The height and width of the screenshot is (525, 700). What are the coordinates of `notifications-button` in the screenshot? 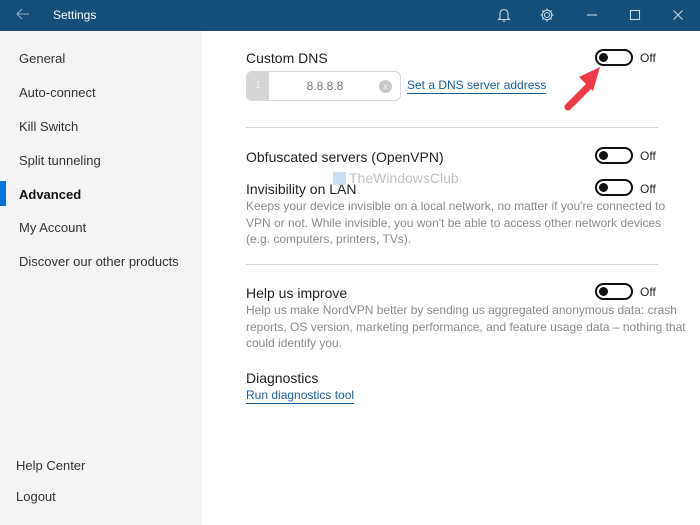 It's located at (504, 15).